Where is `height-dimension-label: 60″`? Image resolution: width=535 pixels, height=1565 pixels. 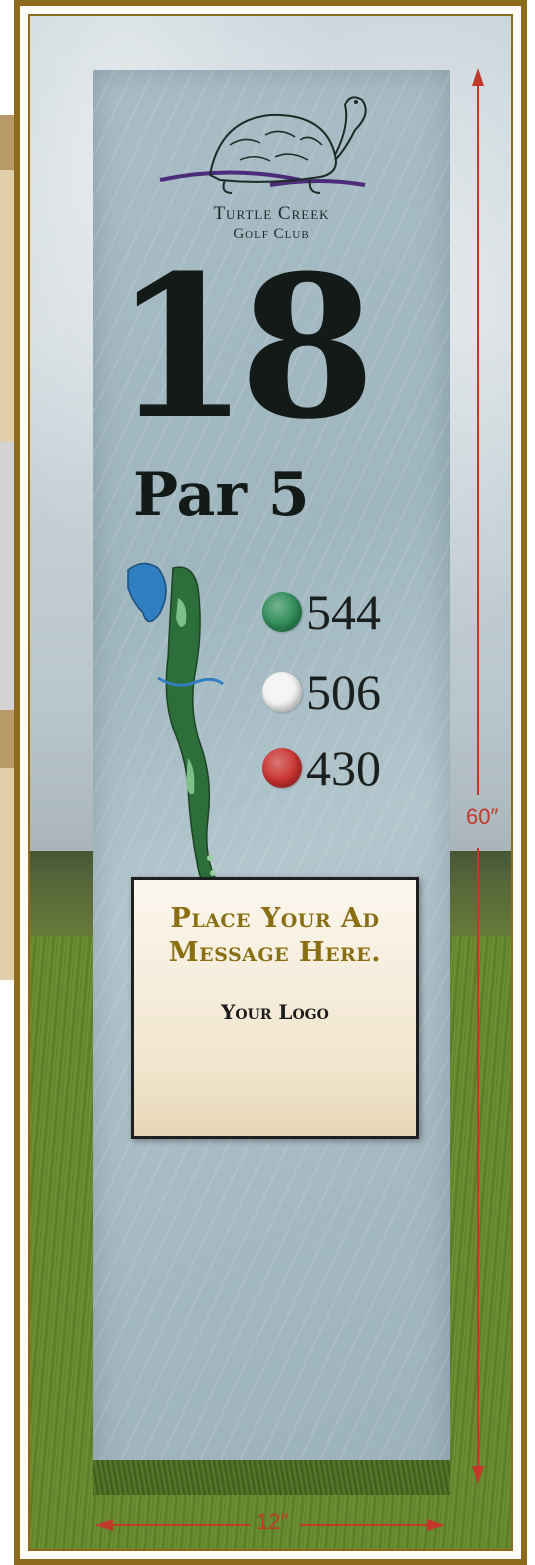 height-dimension-label: 60″ is located at coordinates (482, 816).